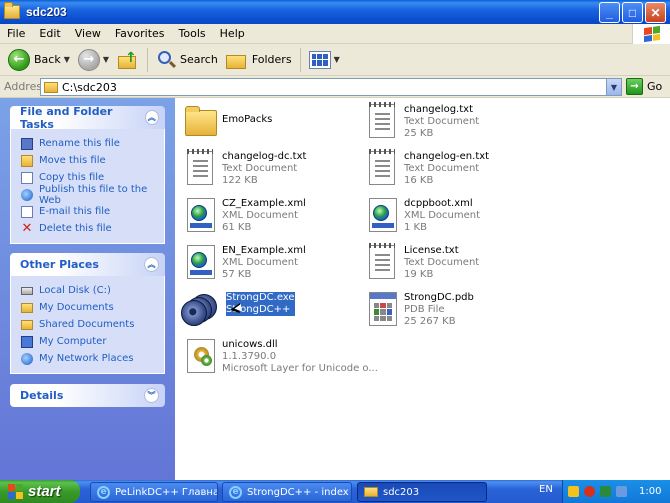 The height and width of the screenshot is (503, 670). I want to click on windows-logo-icon, so click(15, 491).